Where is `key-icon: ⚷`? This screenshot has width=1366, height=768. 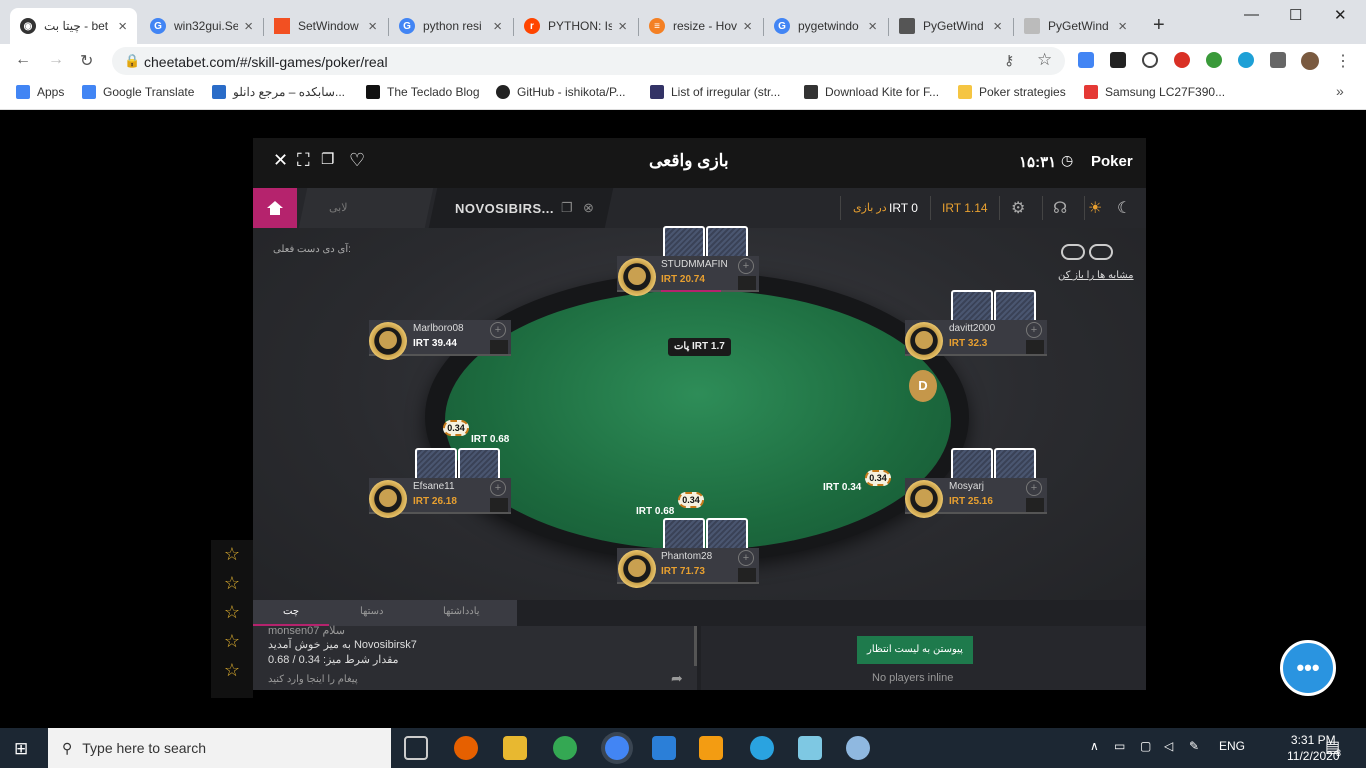 key-icon: ⚷ is located at coordinates (1009, 60).